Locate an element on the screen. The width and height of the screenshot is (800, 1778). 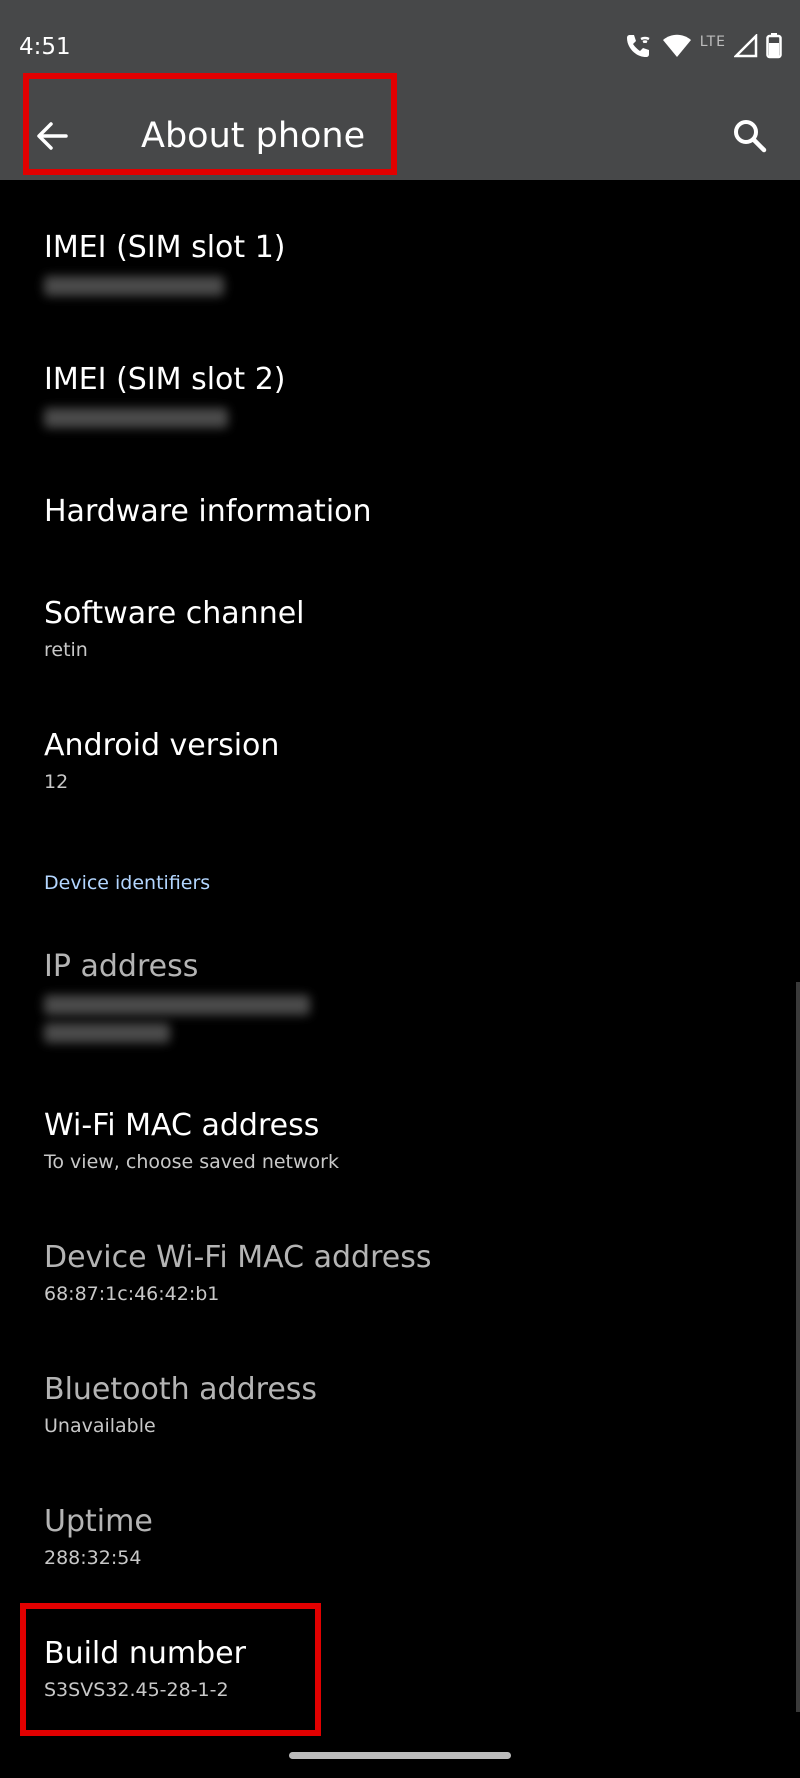
search-icon is located at coordinates (750, 136).